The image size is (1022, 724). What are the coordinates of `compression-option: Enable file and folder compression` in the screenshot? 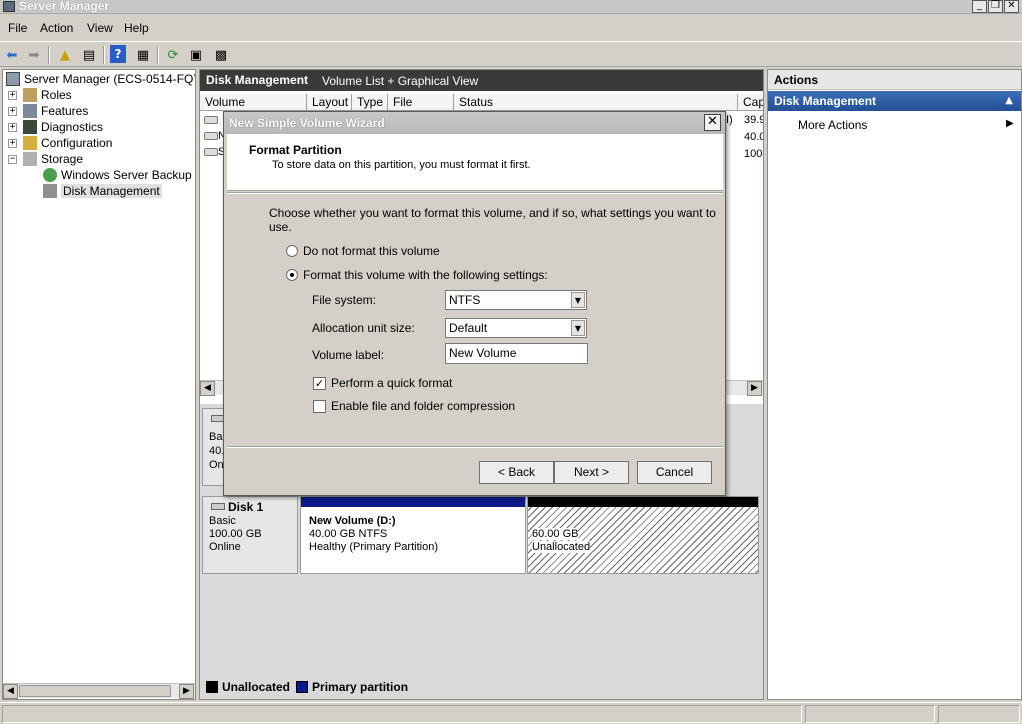 It's located at (414, 406).